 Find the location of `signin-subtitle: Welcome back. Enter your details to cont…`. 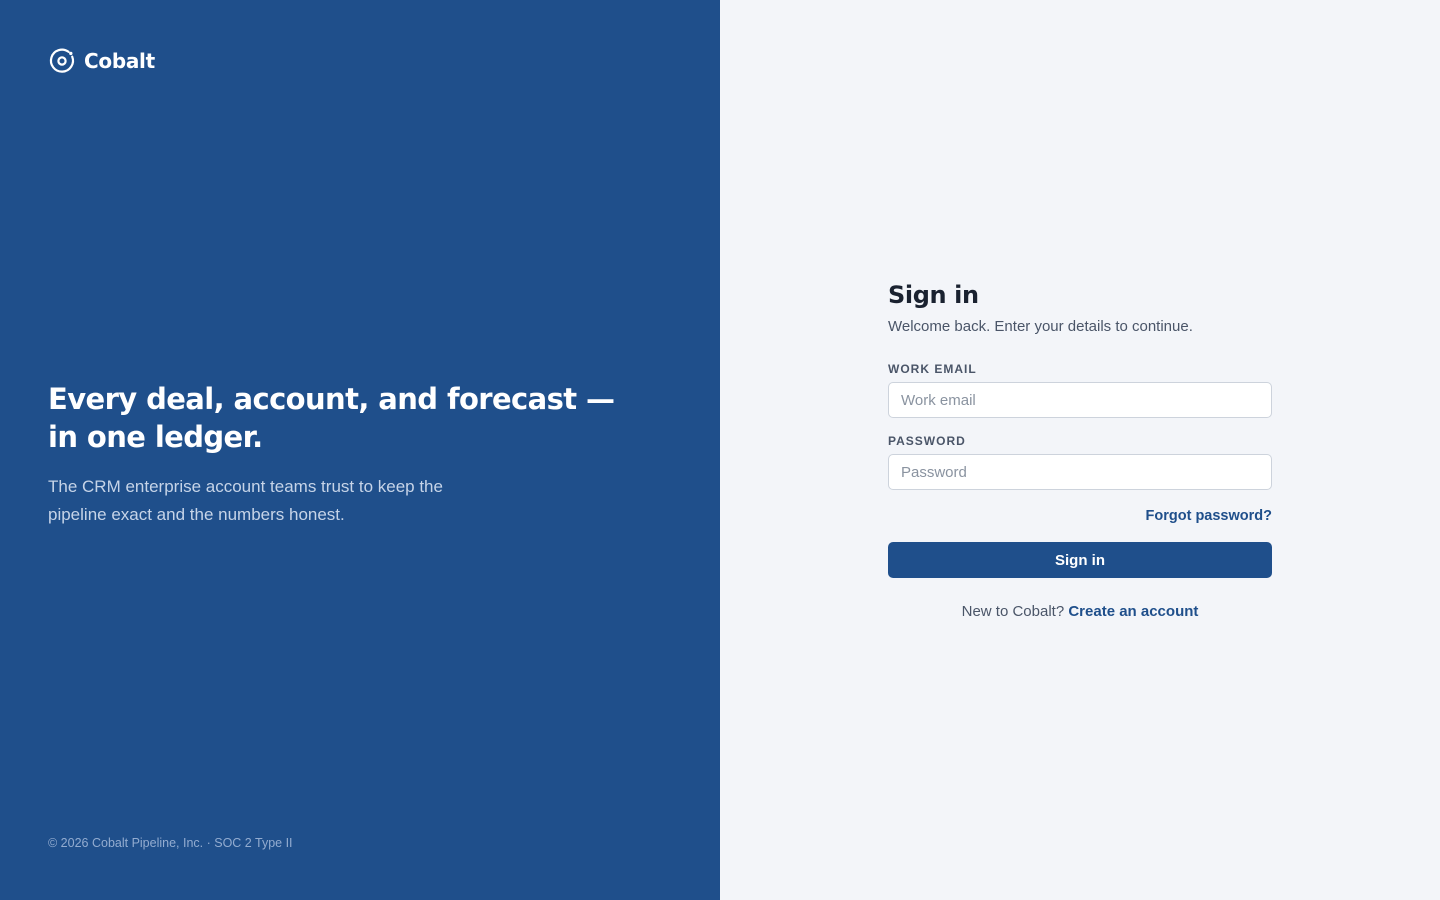

signin-subtitle: Welcome back. Enter your details to cont… is located at coordinates (1040, 326).